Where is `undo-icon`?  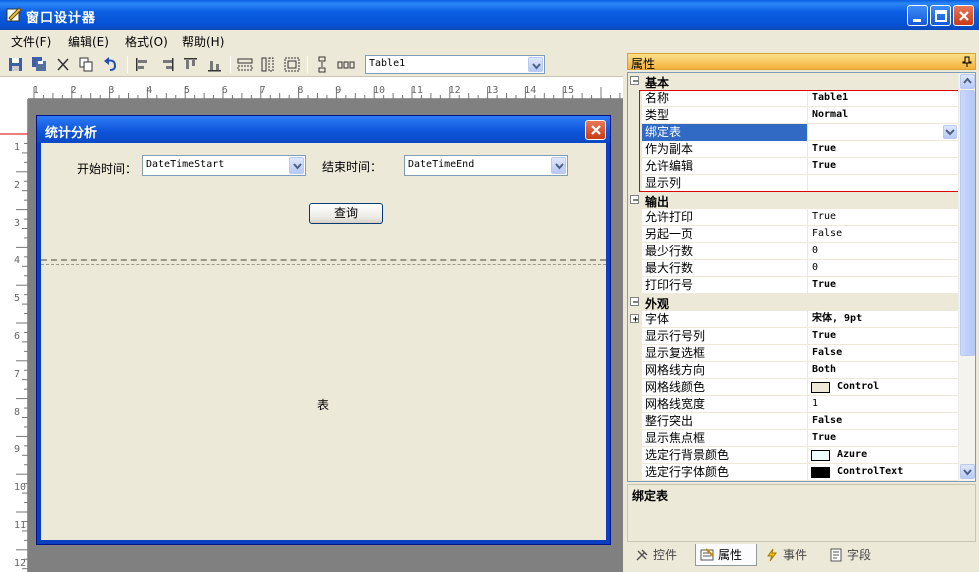
undo-icon is located at coordinates (111, 64).